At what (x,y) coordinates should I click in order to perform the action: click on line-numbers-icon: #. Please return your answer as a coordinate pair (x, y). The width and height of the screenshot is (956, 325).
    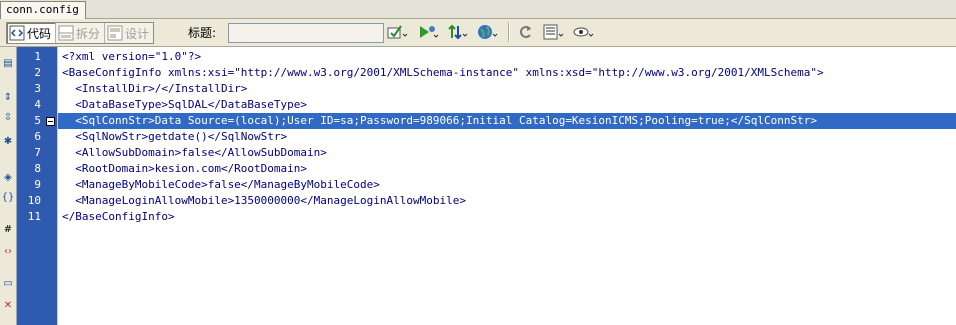
    Looking at the image, I should click on (8, 230).